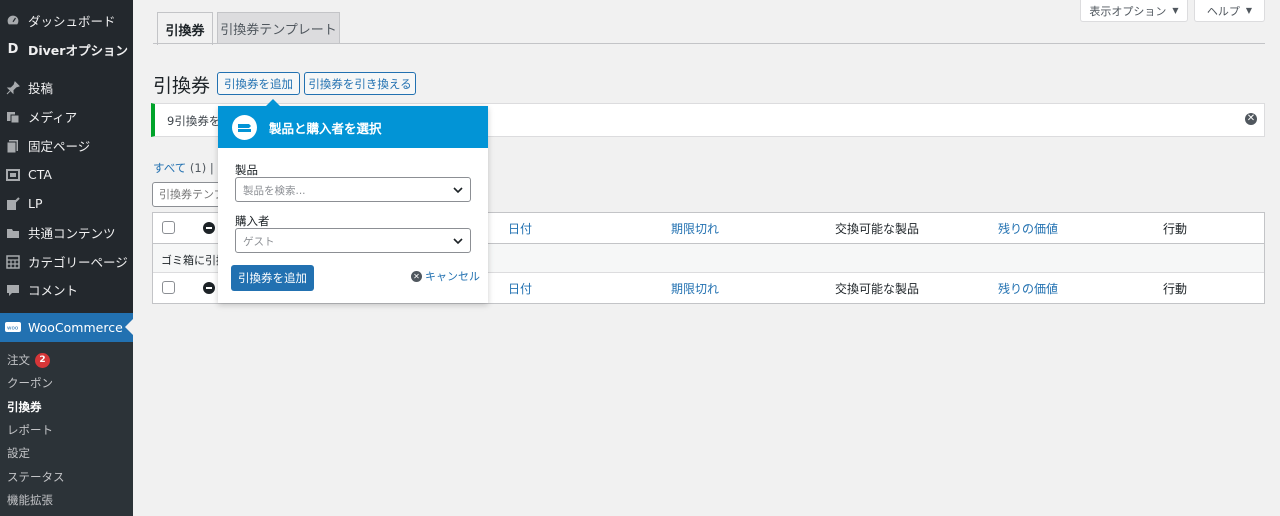 The width and height of the screenshot is (1280, 516). I want to click on screen-options-button: 表示オプション ▼, so click(1134, 11).